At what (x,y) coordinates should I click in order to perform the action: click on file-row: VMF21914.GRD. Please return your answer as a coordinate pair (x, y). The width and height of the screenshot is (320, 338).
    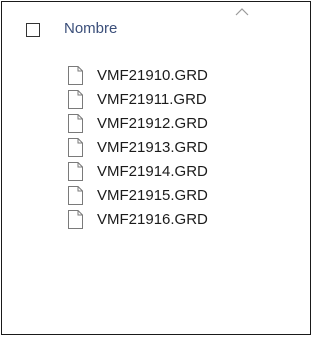
    Looking at the image, I should click on (156, 172).